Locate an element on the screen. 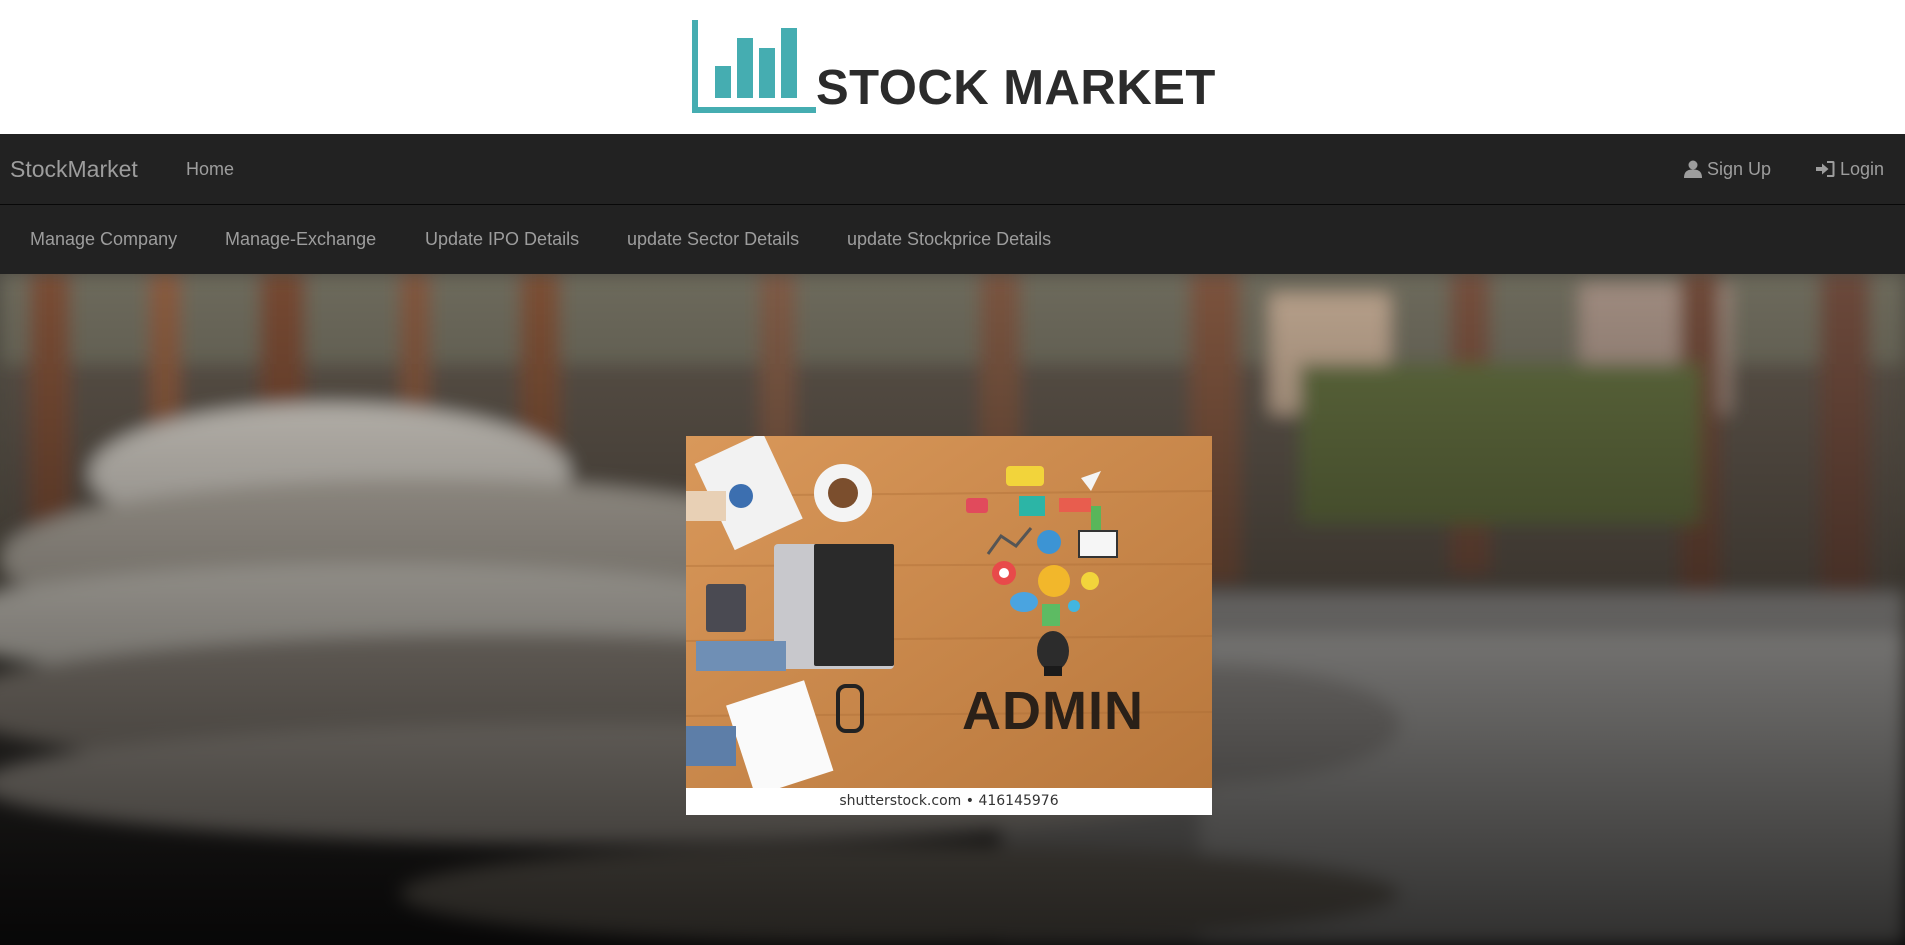 The image size is (1905, 945). admin-illustration: ADMIN shutterstock.com • 416145976 is located at coordinates (949, 625).